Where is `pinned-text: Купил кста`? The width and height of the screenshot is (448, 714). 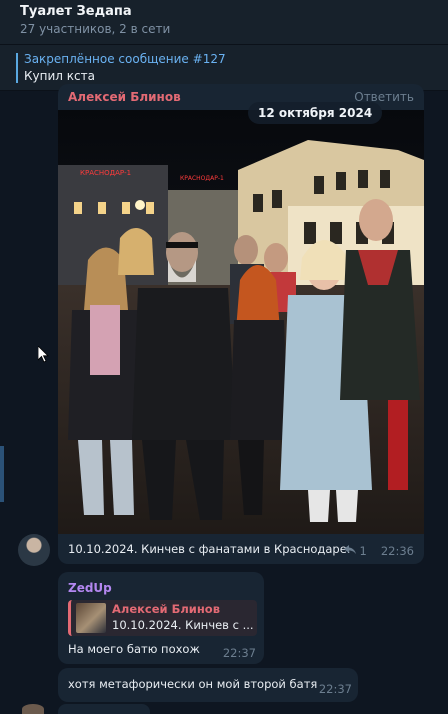 pinned-text: Купил кста is located at coordinates (59, 76).